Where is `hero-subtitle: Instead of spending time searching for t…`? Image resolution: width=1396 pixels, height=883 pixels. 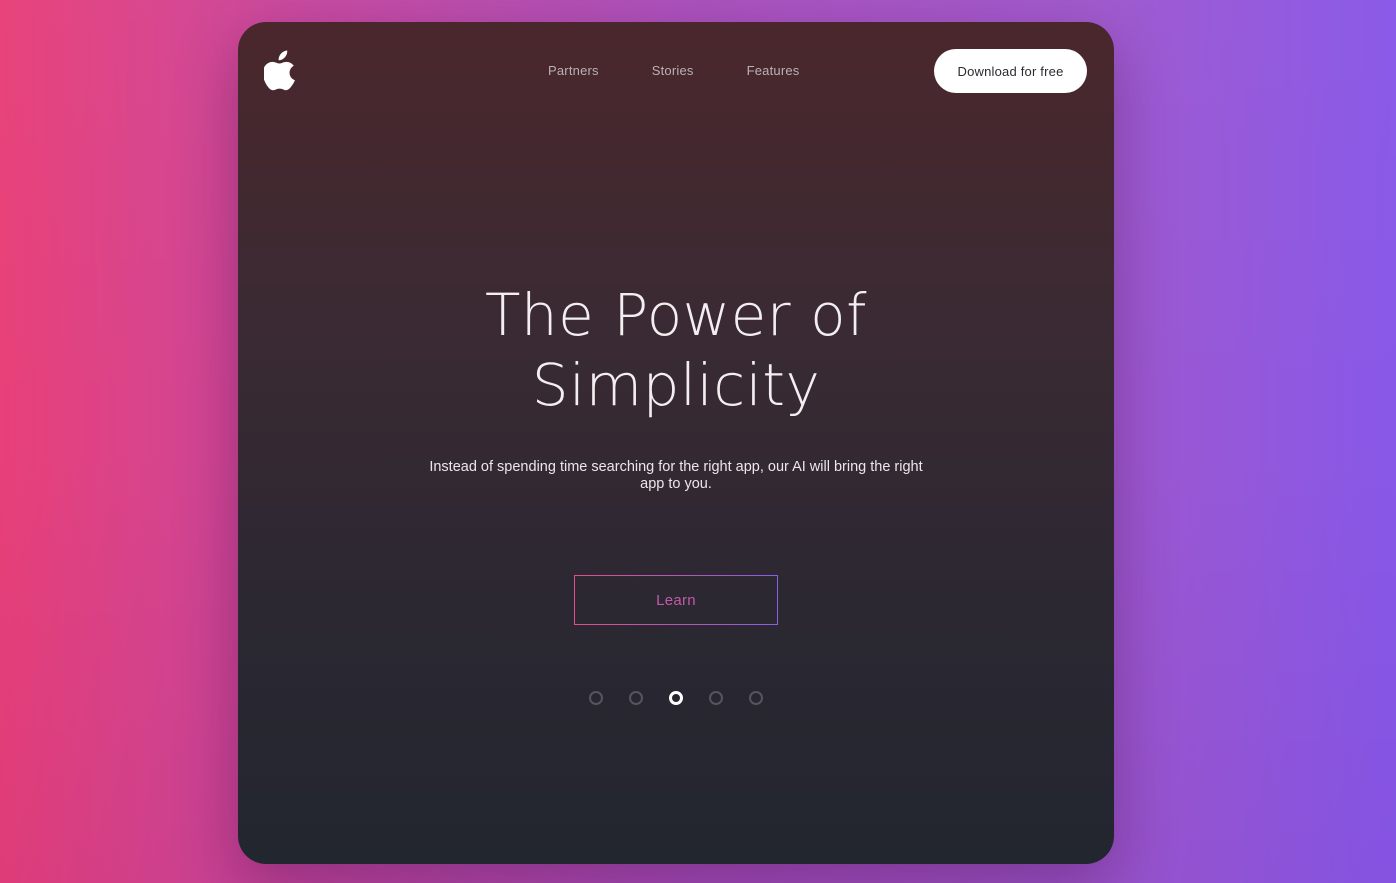 hero-subtitle: Instead of spending time searching for t… is located at coordinates (676, 475).